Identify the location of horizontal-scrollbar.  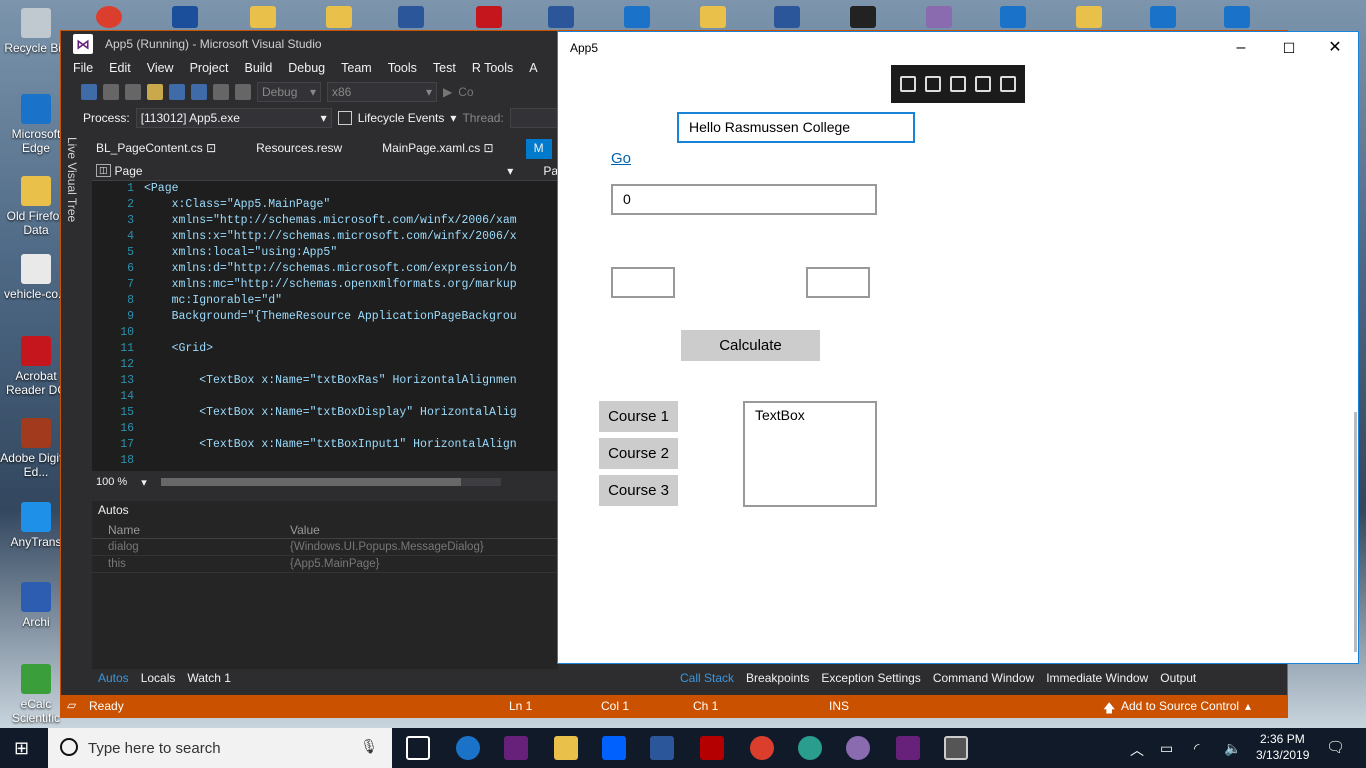
(330, 482).